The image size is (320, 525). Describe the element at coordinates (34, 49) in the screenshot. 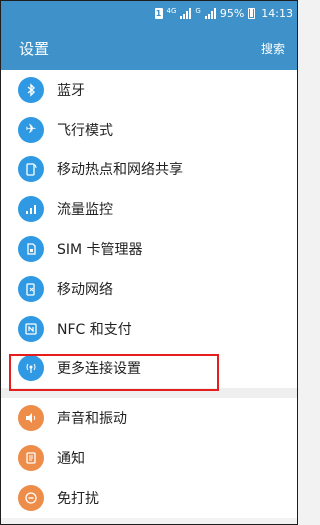

I see `page-title: 设置` at that location.